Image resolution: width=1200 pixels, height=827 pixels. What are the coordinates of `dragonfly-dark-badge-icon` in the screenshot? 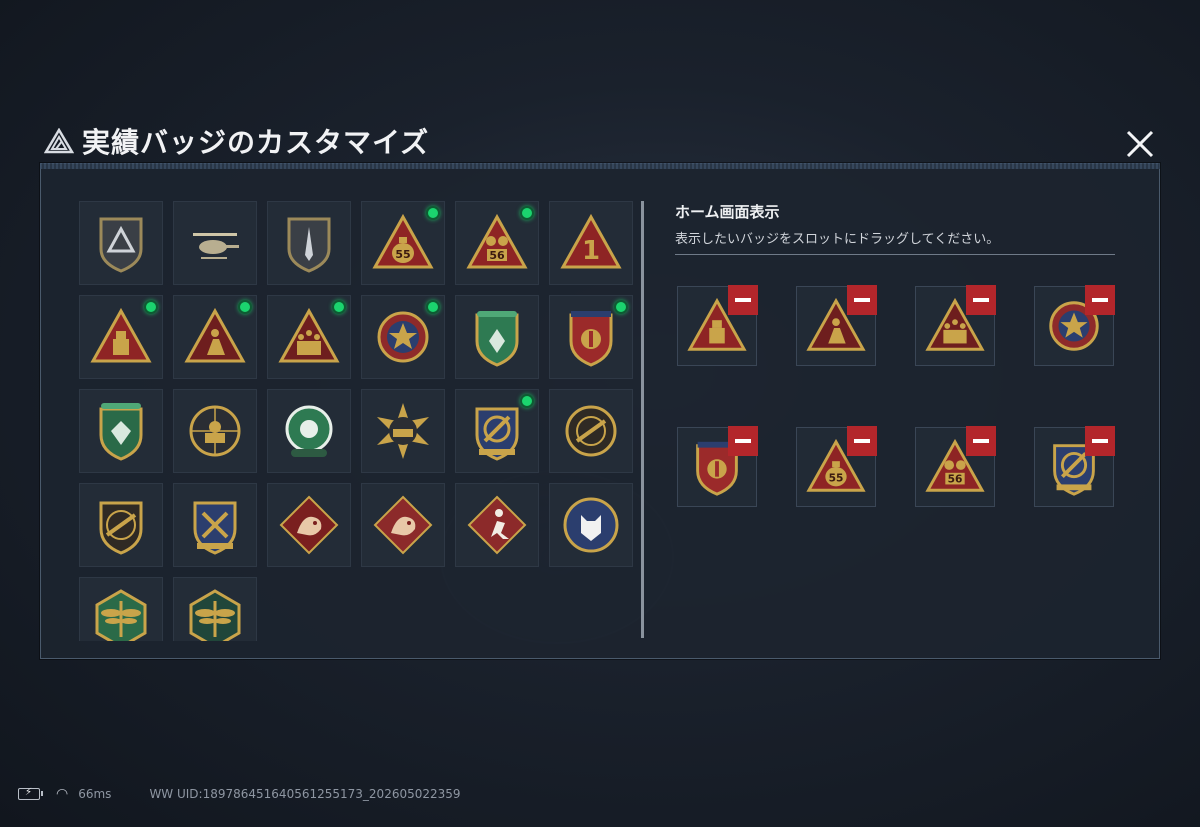 It's located at (215, 615).